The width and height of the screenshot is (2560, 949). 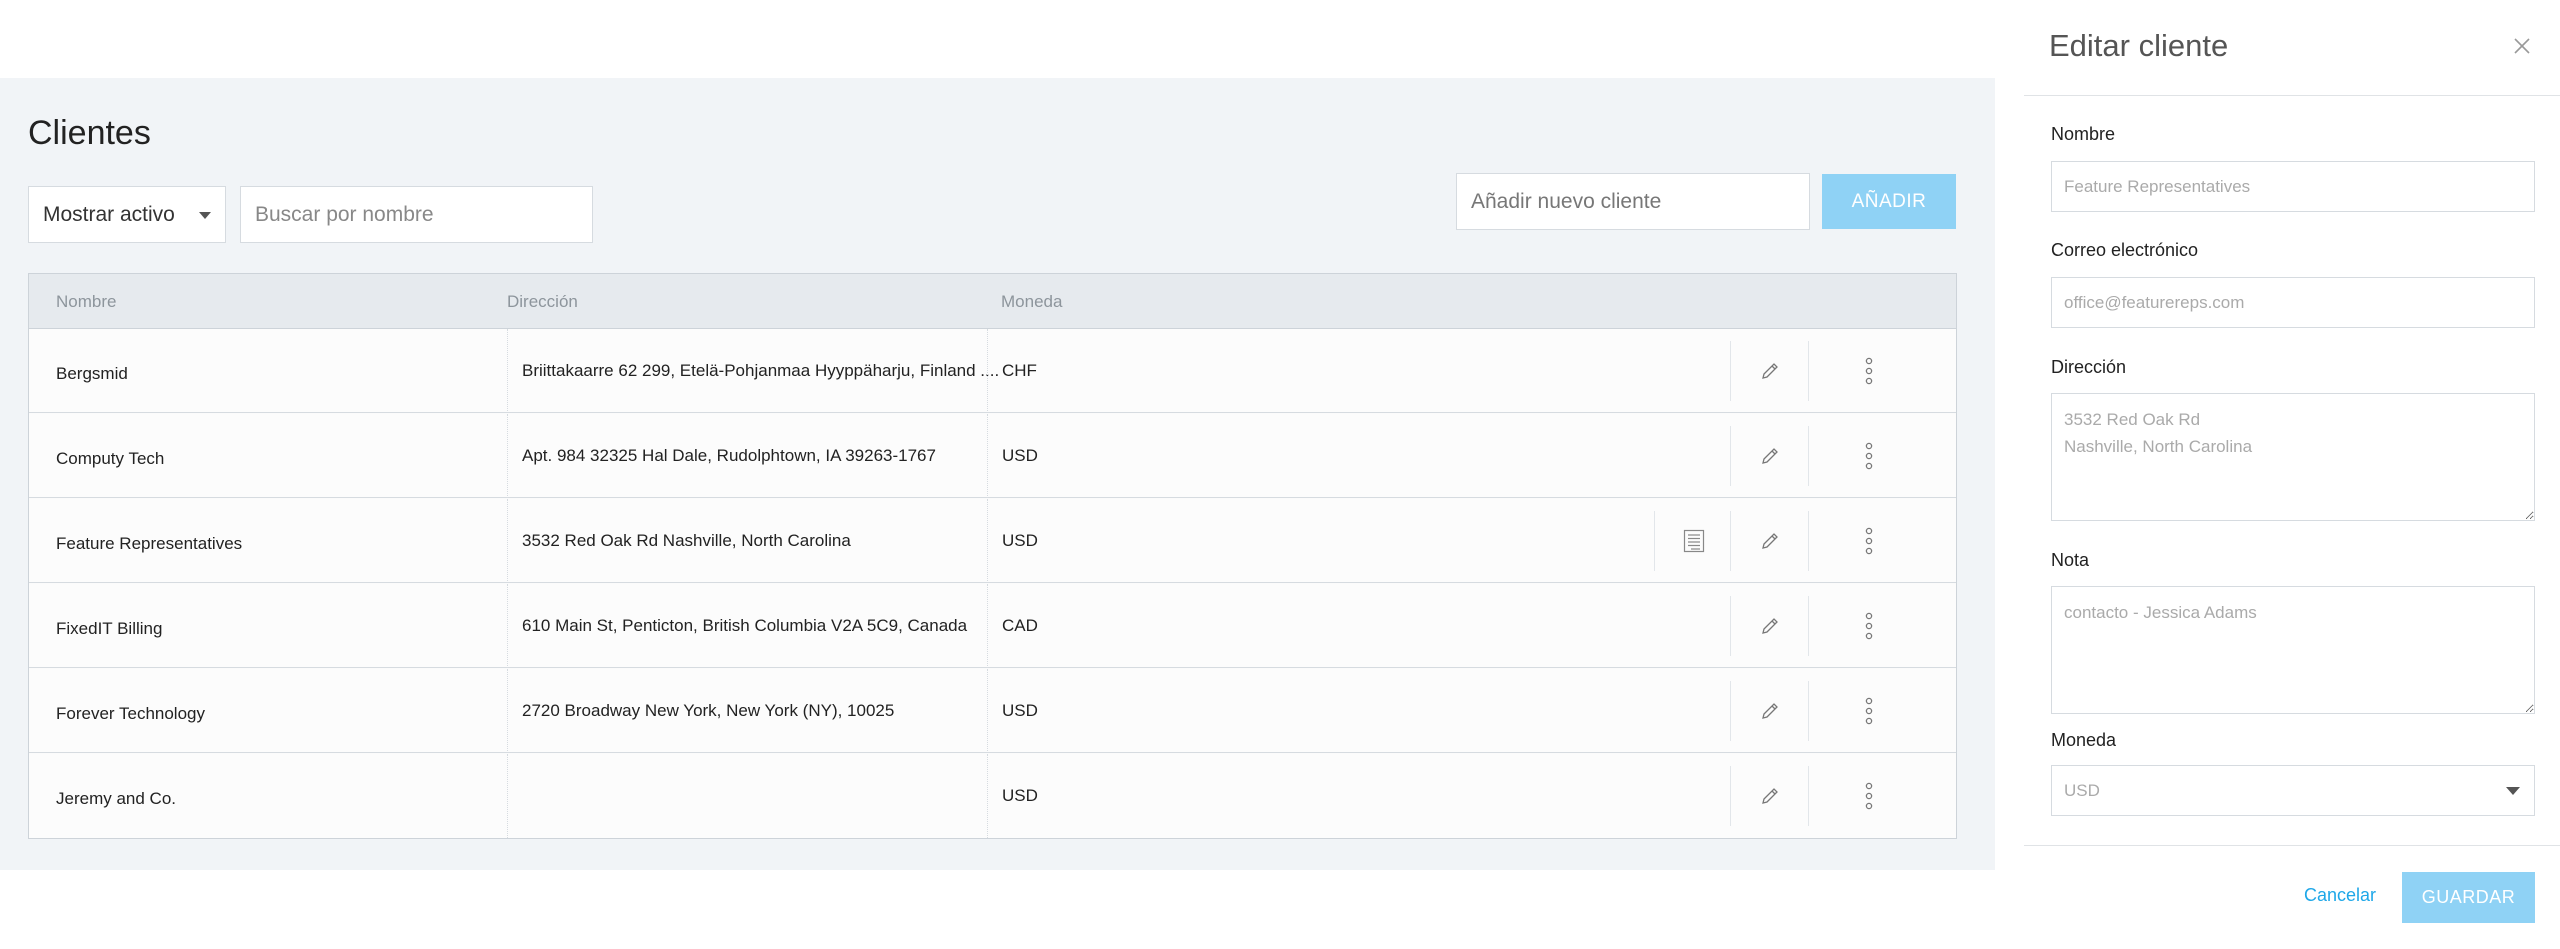 What do you see at coordinates (2125, 250) in the screenshot?
I see `email-label: Correo electrónico` at bounding box center [2125, 250].